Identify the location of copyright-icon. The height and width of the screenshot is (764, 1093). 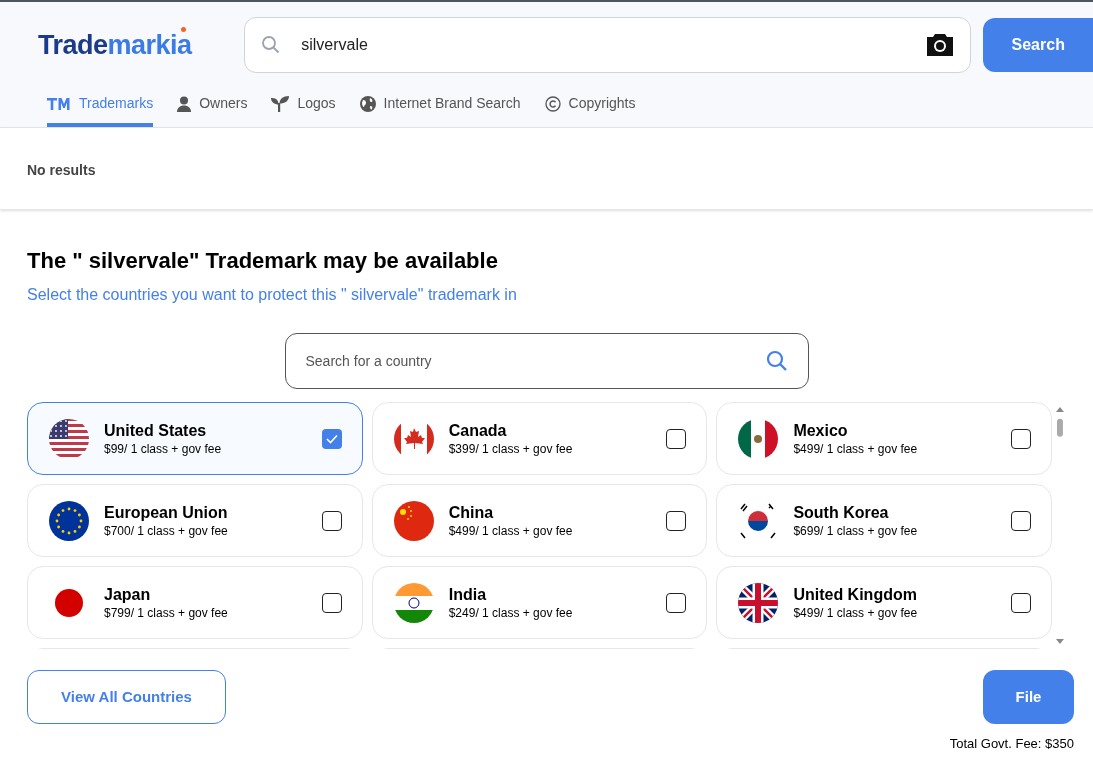
(552, 103).